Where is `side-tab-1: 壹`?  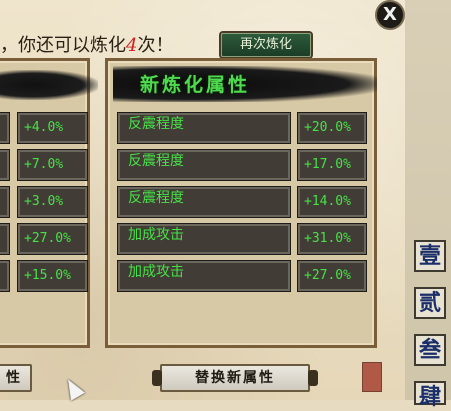 side-tab-1: 壹 is located at coordinates (430, 256).